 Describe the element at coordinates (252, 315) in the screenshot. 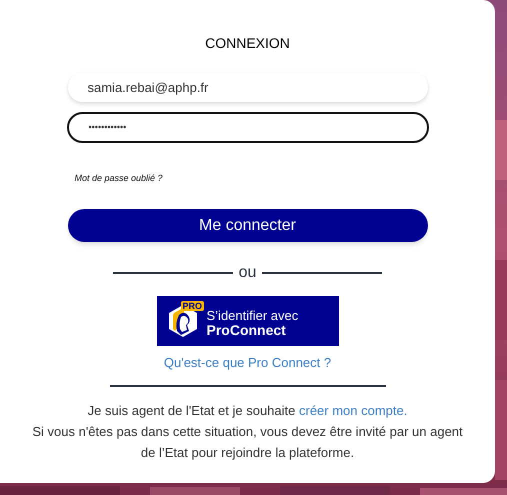

I see `proconnect-line: S’identifier avec` at that location.